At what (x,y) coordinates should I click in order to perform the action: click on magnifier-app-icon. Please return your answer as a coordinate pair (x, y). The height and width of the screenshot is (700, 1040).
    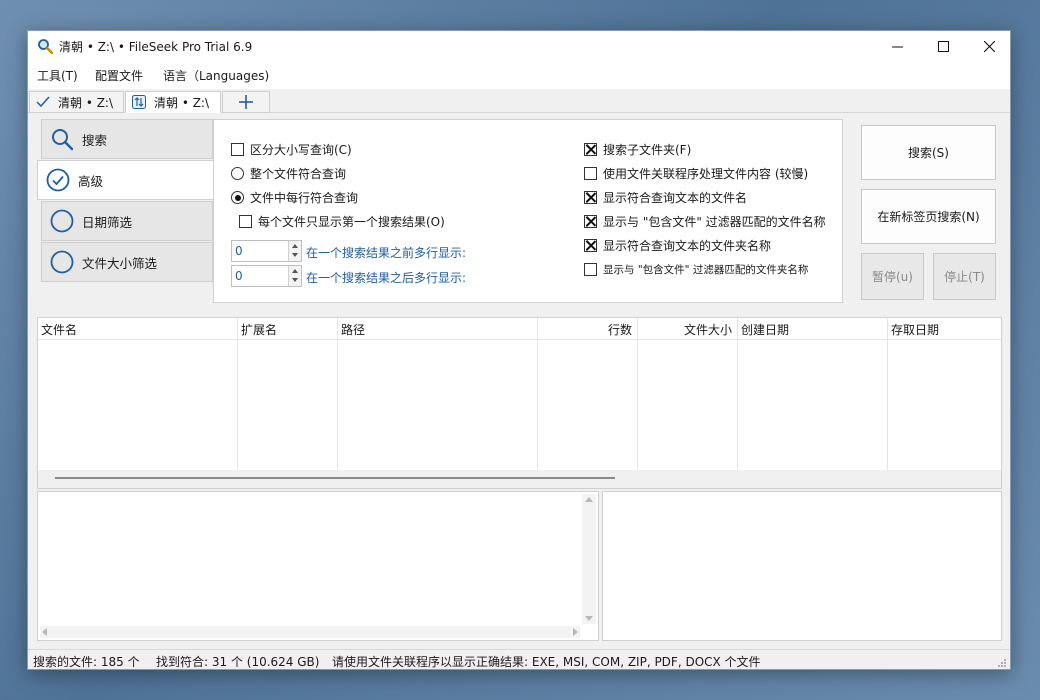
    Looking at the image, I should click on (45, 46).